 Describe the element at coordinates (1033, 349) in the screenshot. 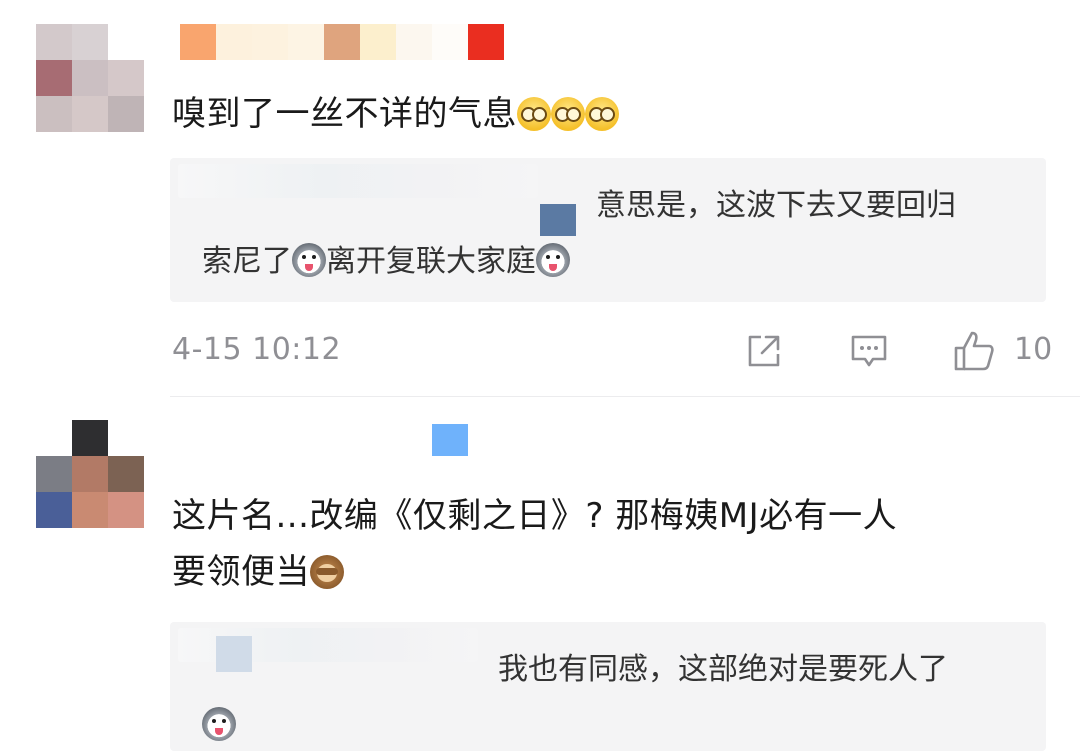

I see `like-count: 10` at that location.